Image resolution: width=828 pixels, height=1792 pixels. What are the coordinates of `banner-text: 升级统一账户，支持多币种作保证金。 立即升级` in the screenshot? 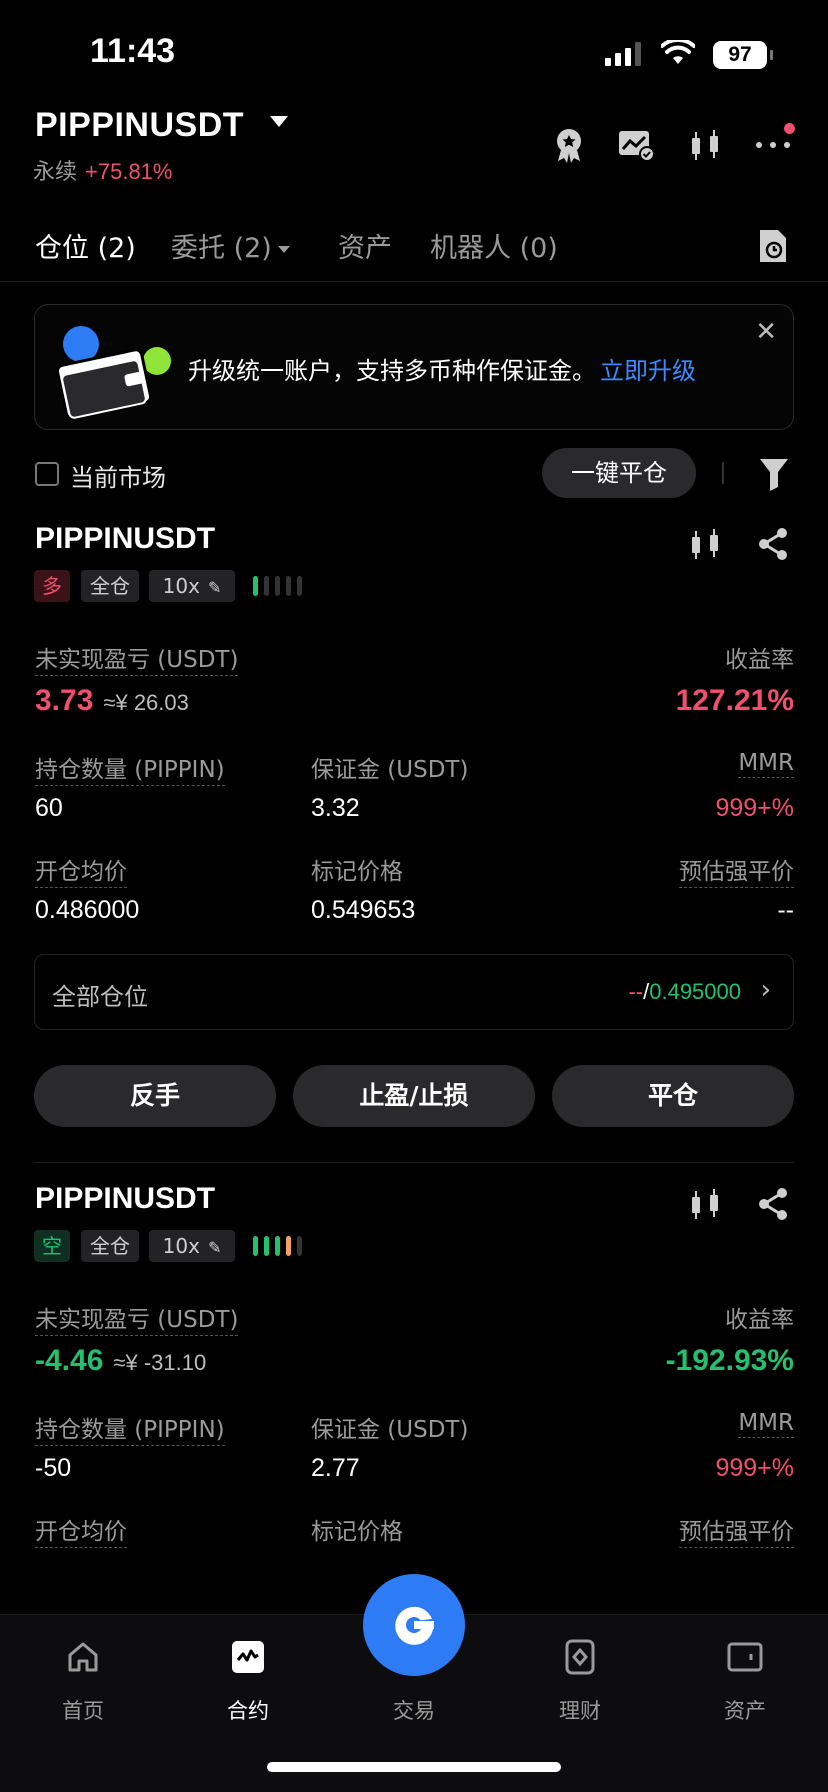 It's located at (442, 368).